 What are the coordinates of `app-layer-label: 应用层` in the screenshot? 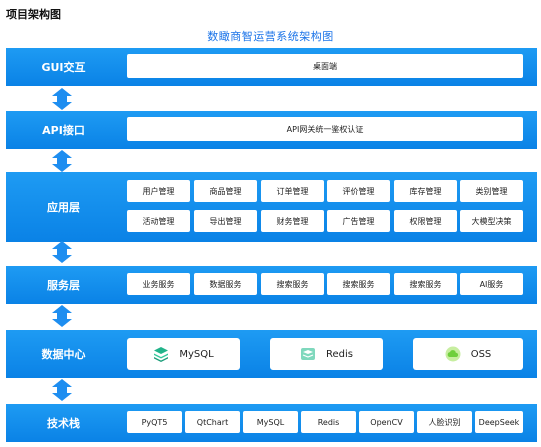 It's located at (63, 207).